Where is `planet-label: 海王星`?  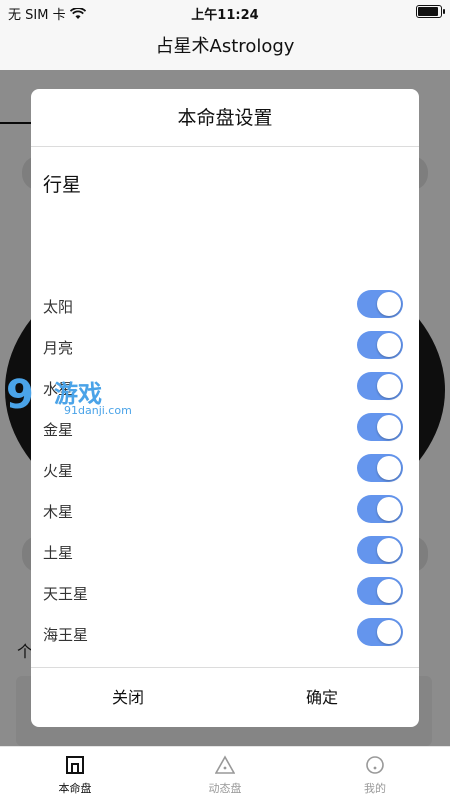 planet-label: 海王星 is located at coordinates (66, 635).